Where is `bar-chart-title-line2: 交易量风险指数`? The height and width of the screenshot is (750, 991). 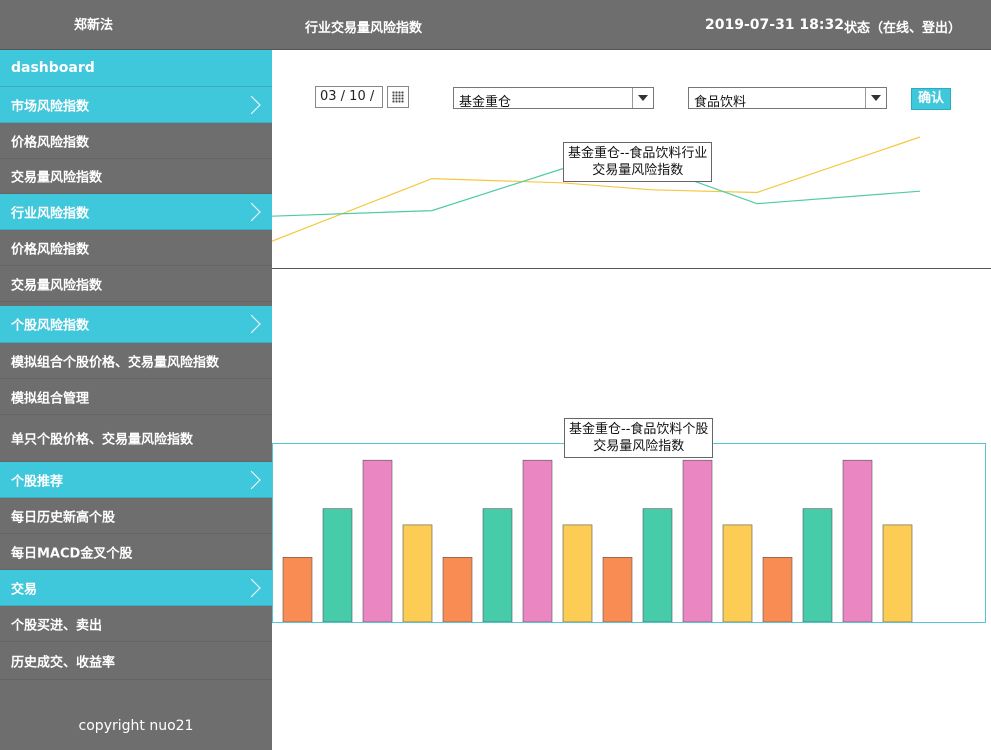
bar-chart-title-line2: 交易量风险指数 is located at coordinates (639, 446).